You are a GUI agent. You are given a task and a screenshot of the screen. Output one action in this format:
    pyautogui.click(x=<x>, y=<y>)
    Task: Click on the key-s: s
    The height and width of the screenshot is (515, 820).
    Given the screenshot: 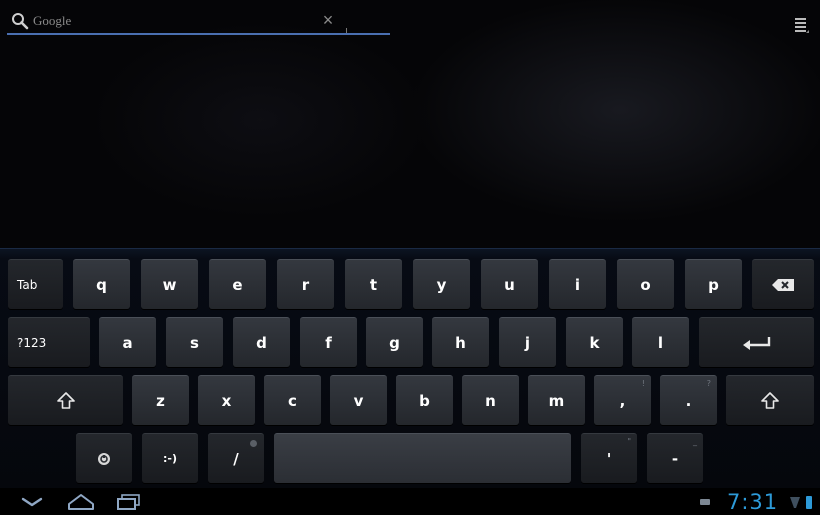 What is the action you would take?
    pyautogui.click(x=194, y=342)
    